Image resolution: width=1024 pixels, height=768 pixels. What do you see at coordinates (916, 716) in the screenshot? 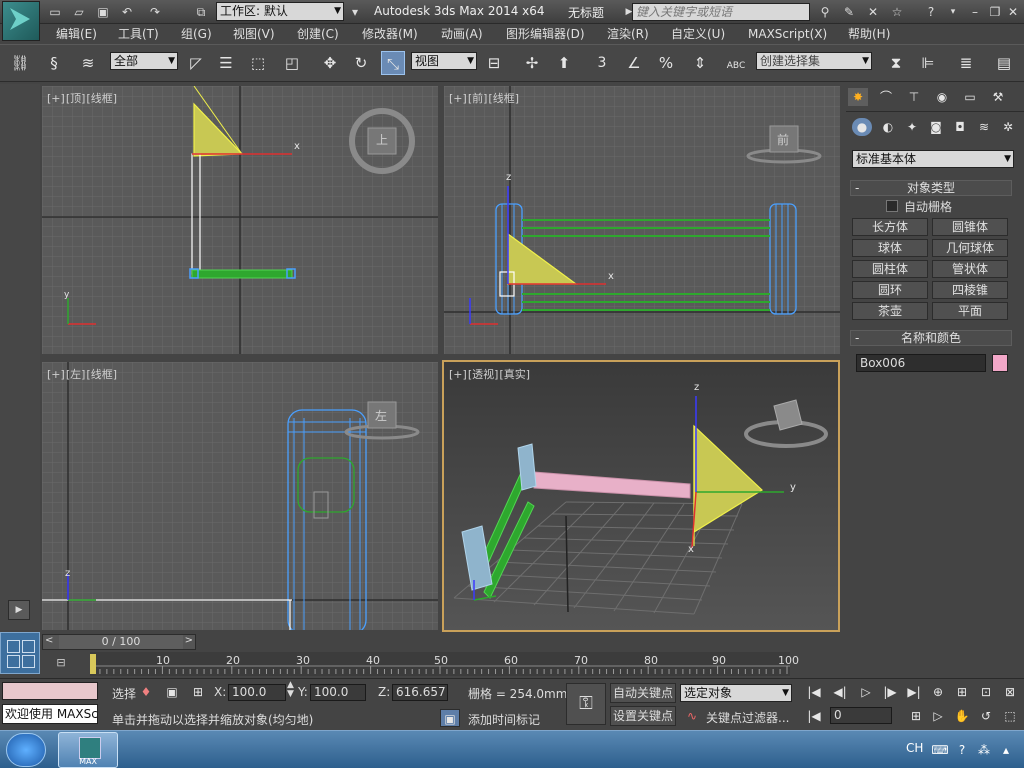
I see `time-config-icon: ⊞` at bounding box center [916, 716].